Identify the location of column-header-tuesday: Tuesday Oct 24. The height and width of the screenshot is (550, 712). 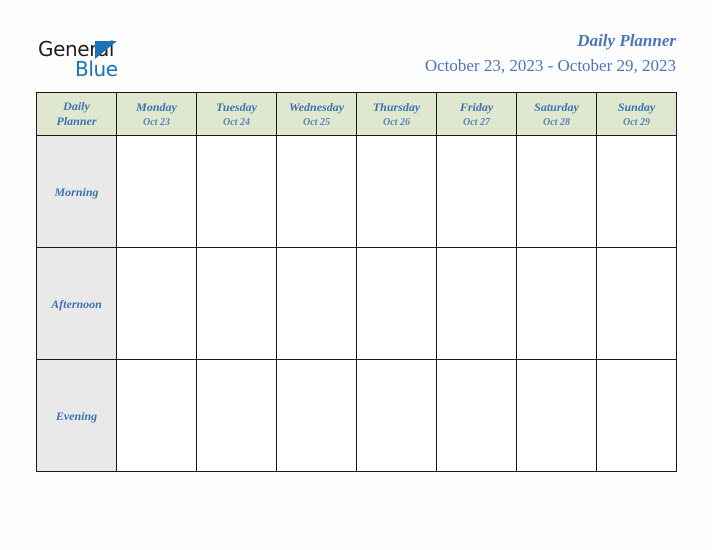
(236, 114).